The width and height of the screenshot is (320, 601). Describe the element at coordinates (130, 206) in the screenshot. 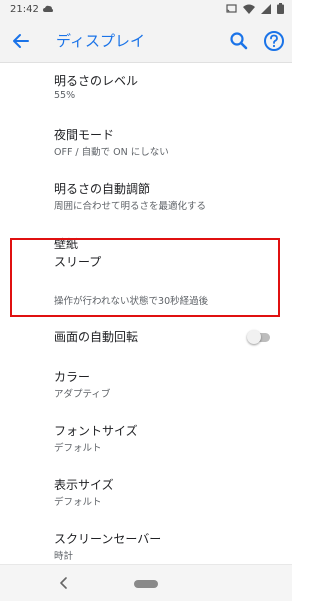

I see `setting-subtitle: 周囲に合わせて明るさを最適化する` at that location.